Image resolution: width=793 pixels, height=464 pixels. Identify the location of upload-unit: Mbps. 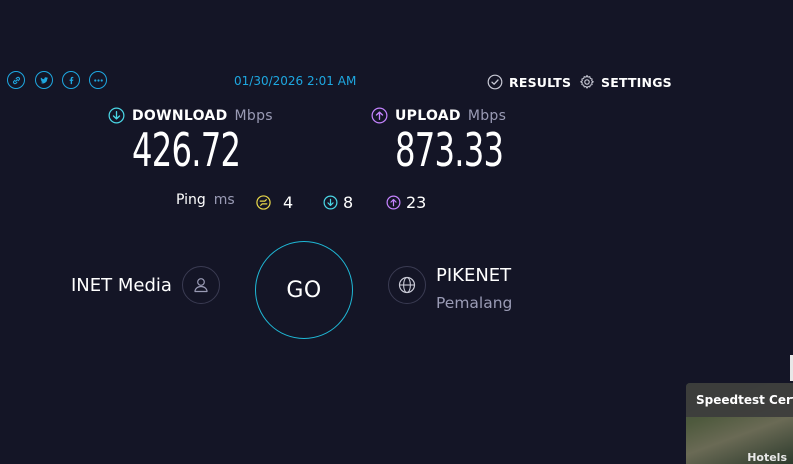
(487, 115).